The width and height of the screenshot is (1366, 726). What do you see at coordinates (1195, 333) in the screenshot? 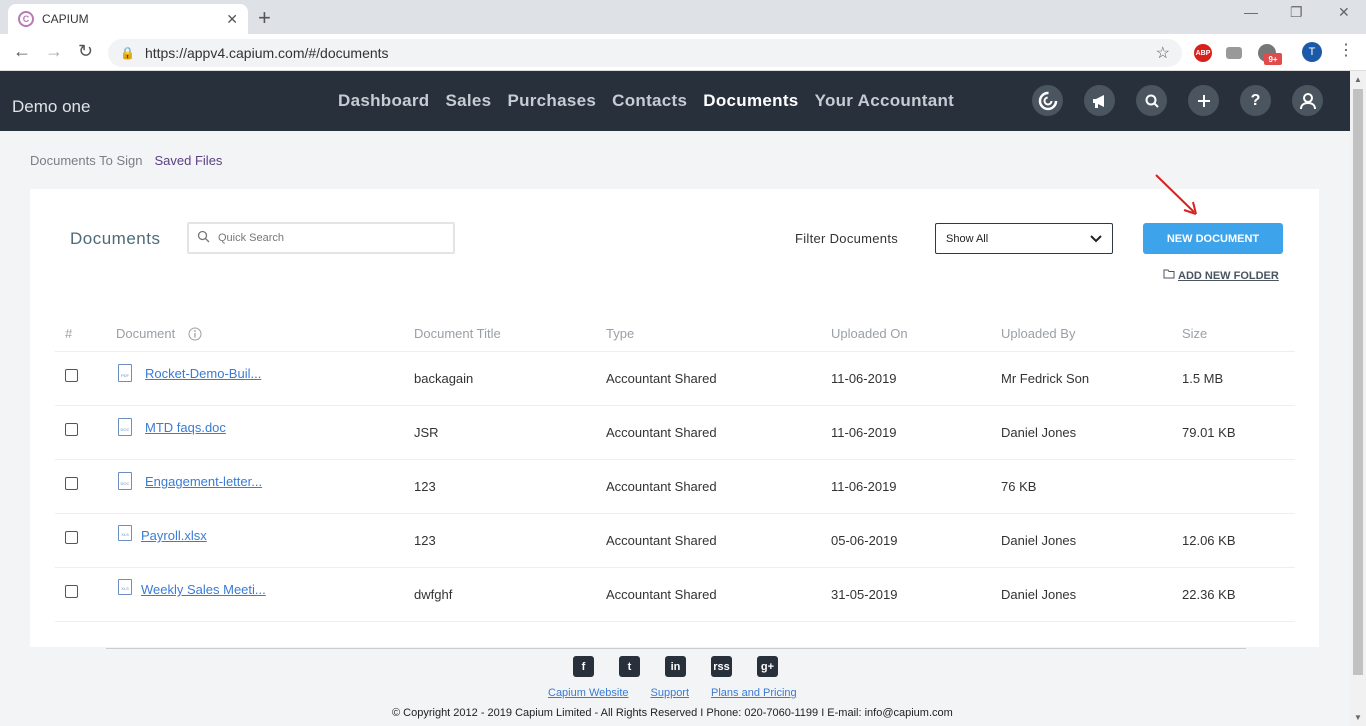
I see `col-size: Size` at bounding box center [1195, 333].